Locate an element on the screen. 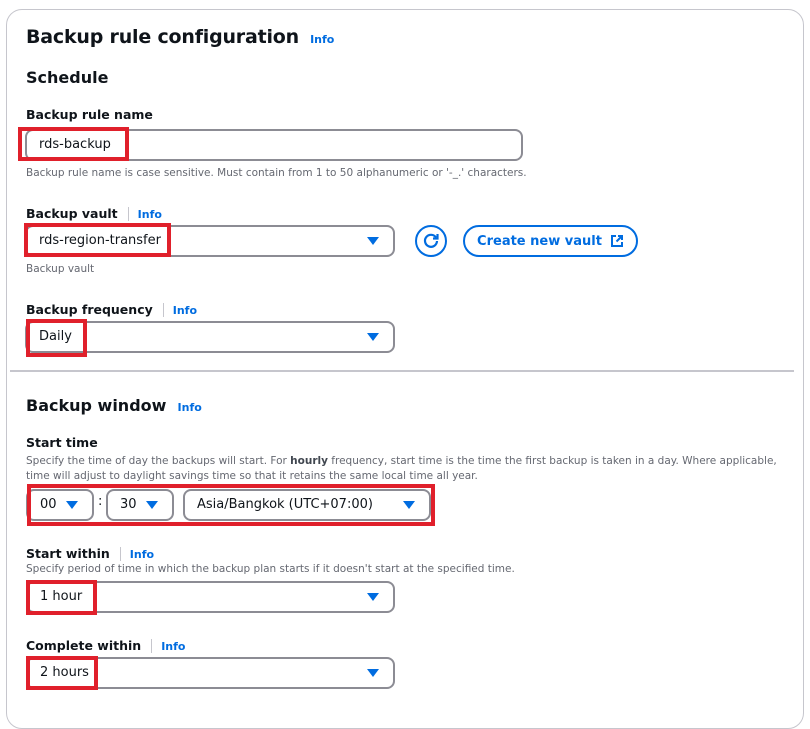 Image resolution: width=810 pixels, height=729 pixels. vault-hint: Backup vault is located at coordinates (60, 269).